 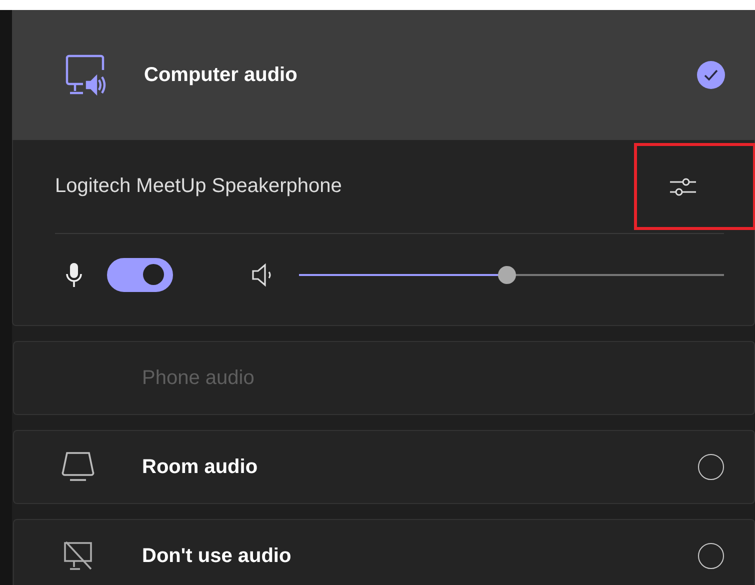 What do you see at coordinates (262, 275) in the screenshot?
I see `speaker-icon` at bounding box center [262, 275].